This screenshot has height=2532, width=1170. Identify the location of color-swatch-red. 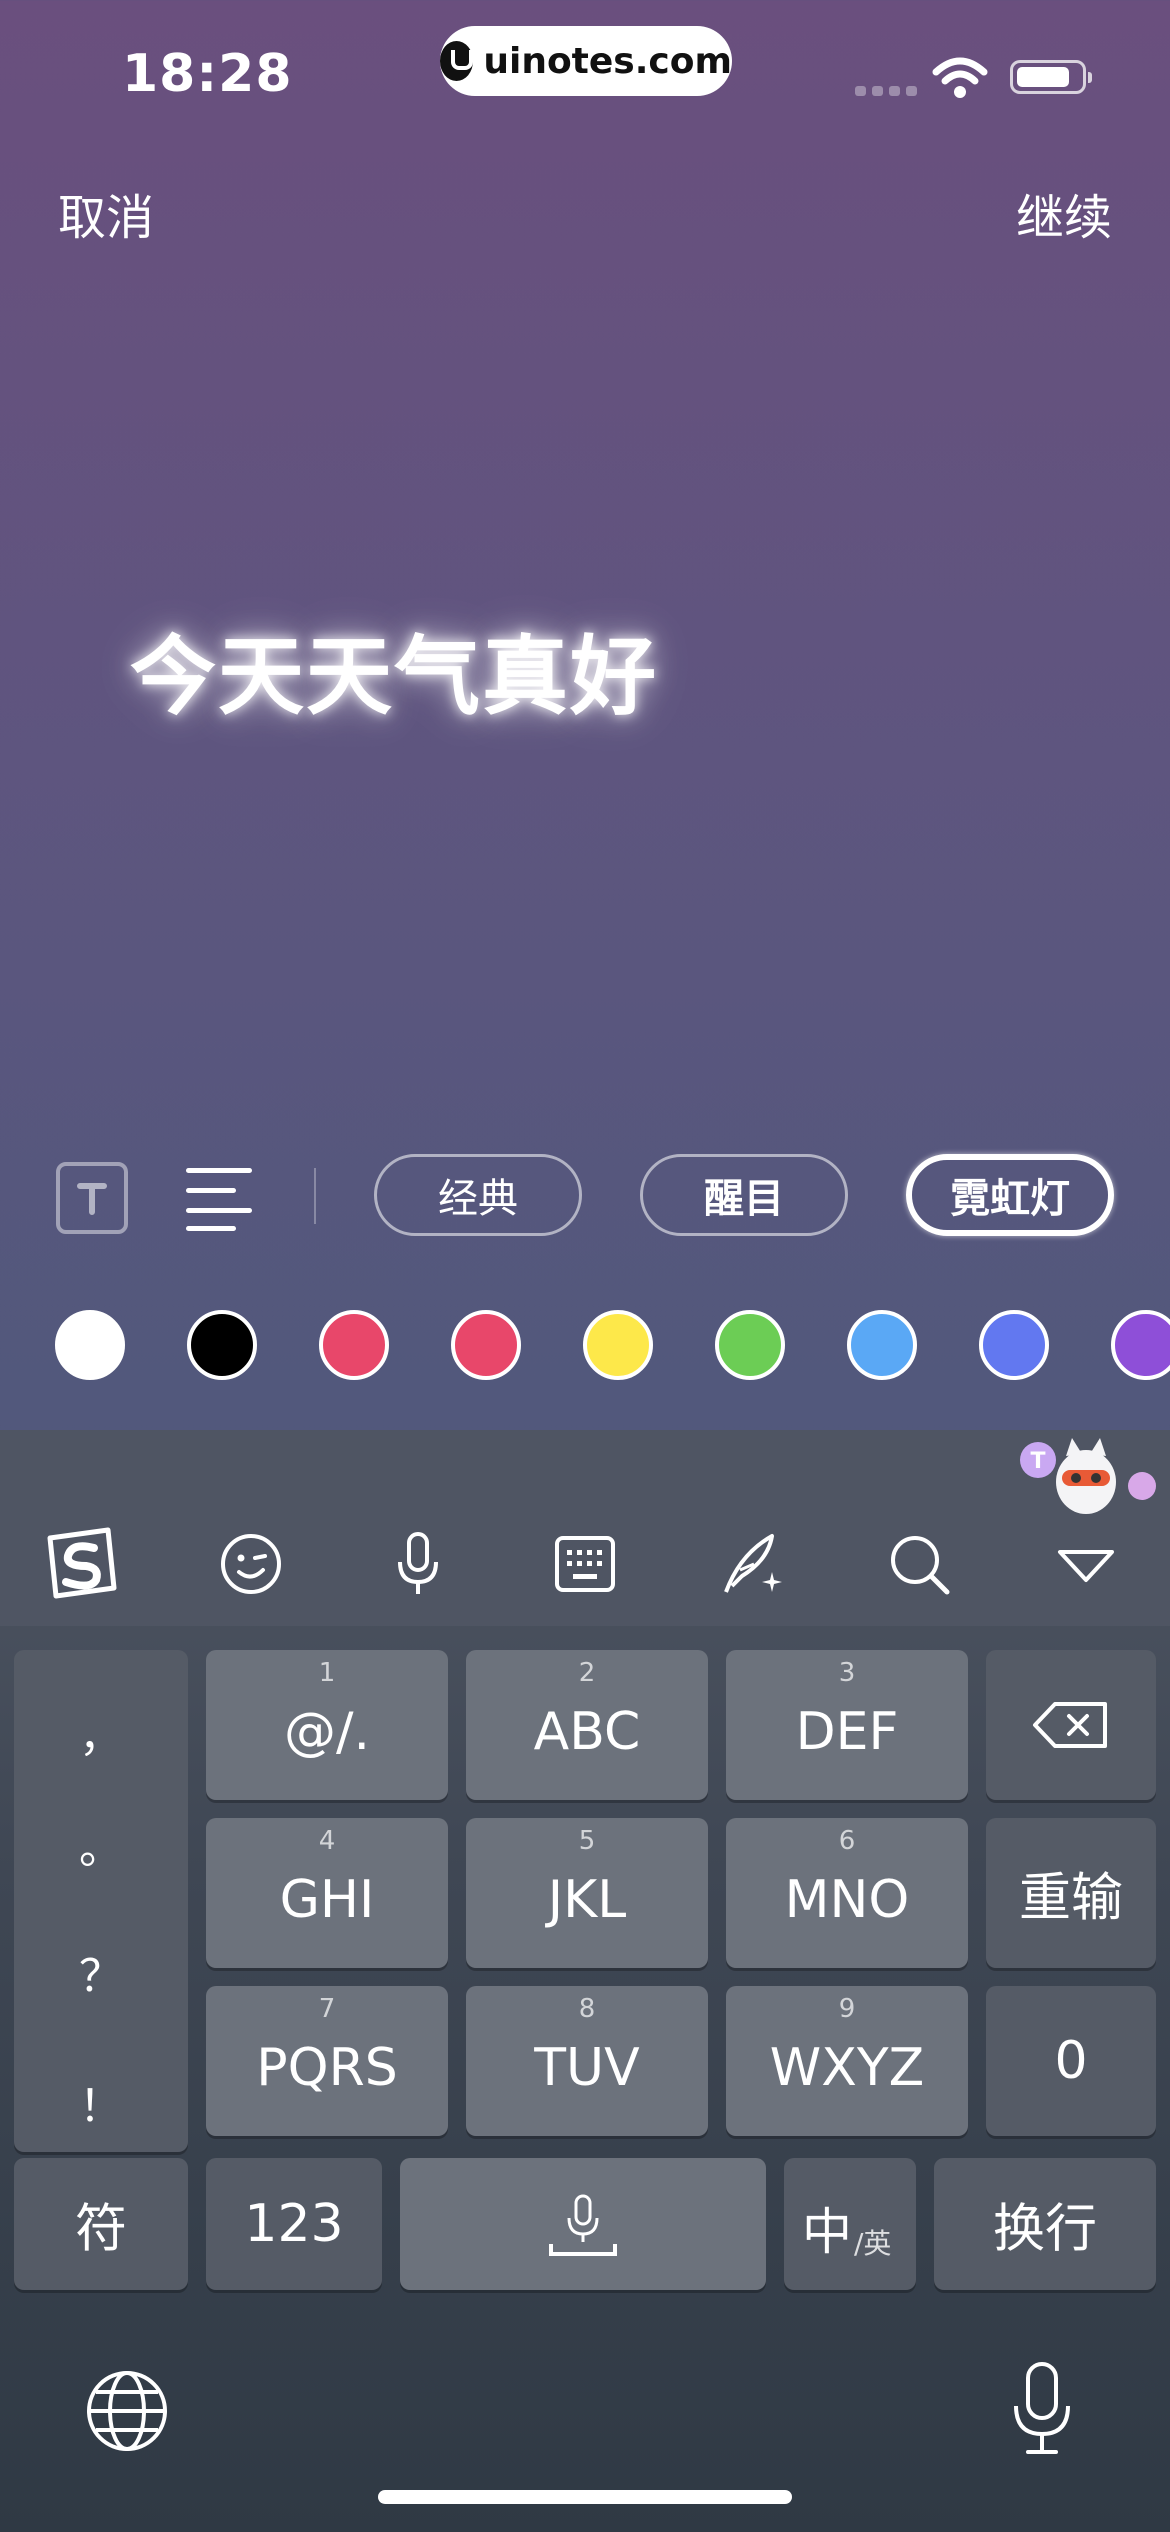
(354, 1345).